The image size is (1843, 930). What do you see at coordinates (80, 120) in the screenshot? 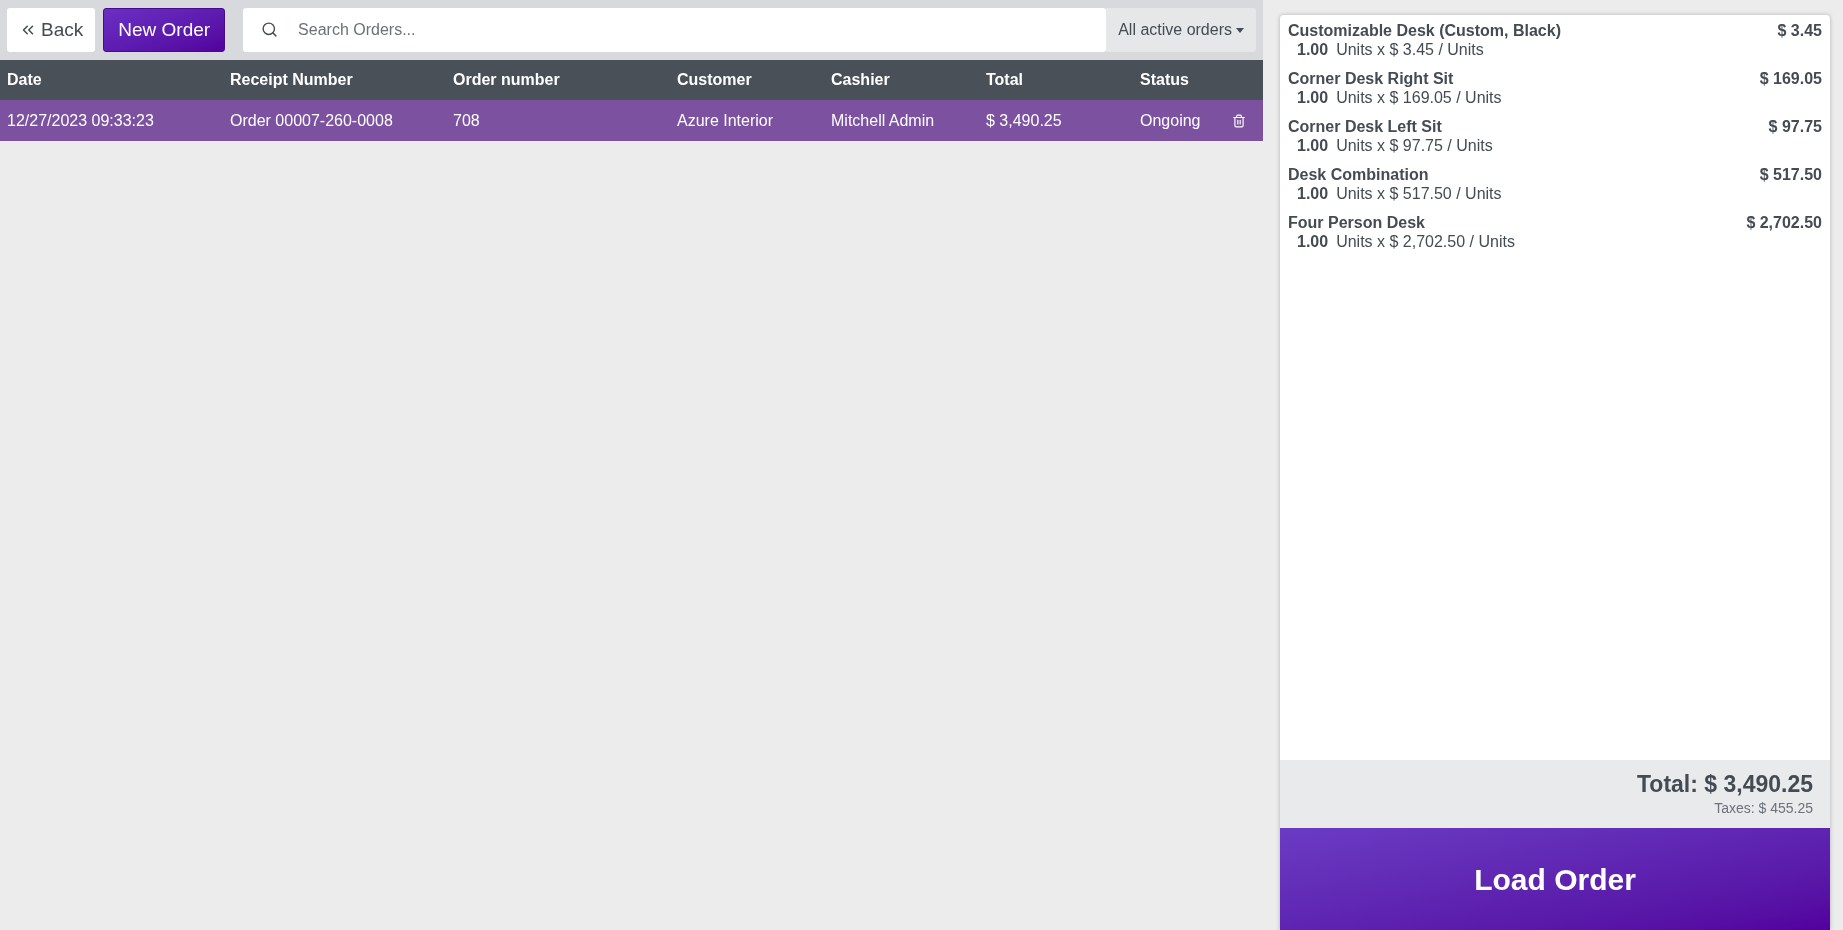
I see `table-cell: 12/27/2023 09:33:23` at bounding box center [80, 120].